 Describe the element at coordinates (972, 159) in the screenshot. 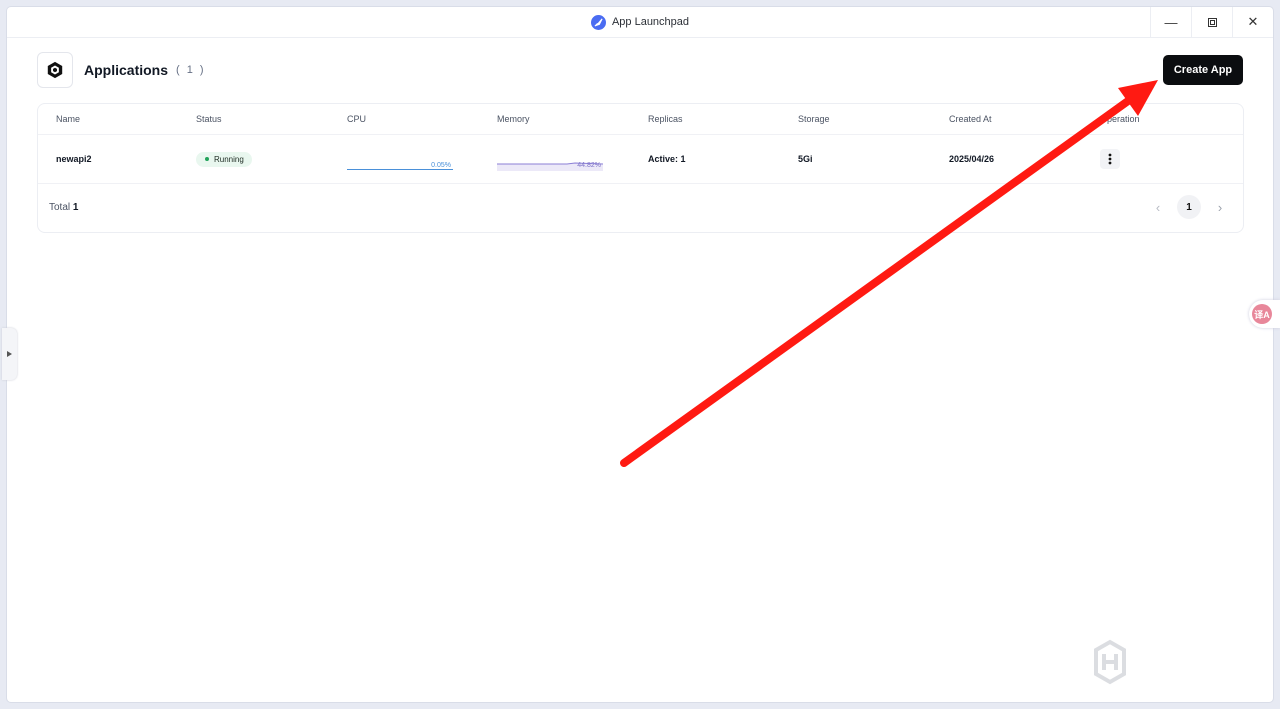

I see `created-at-value: 2025/04/26` at that location.